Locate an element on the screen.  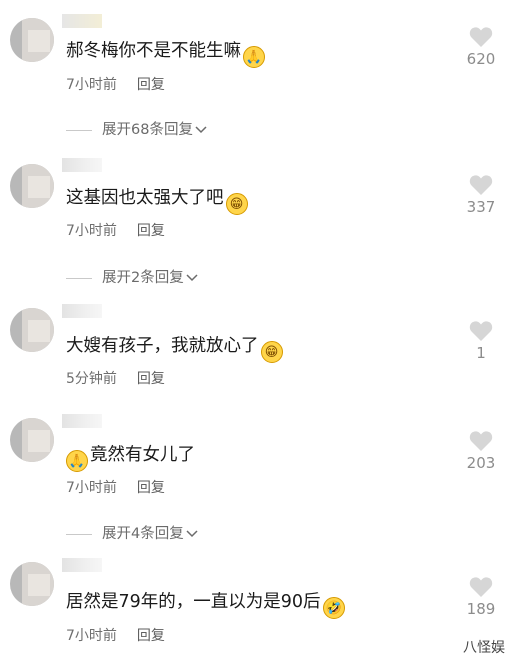
like-button: 337 is located at coordinates (481, 195).